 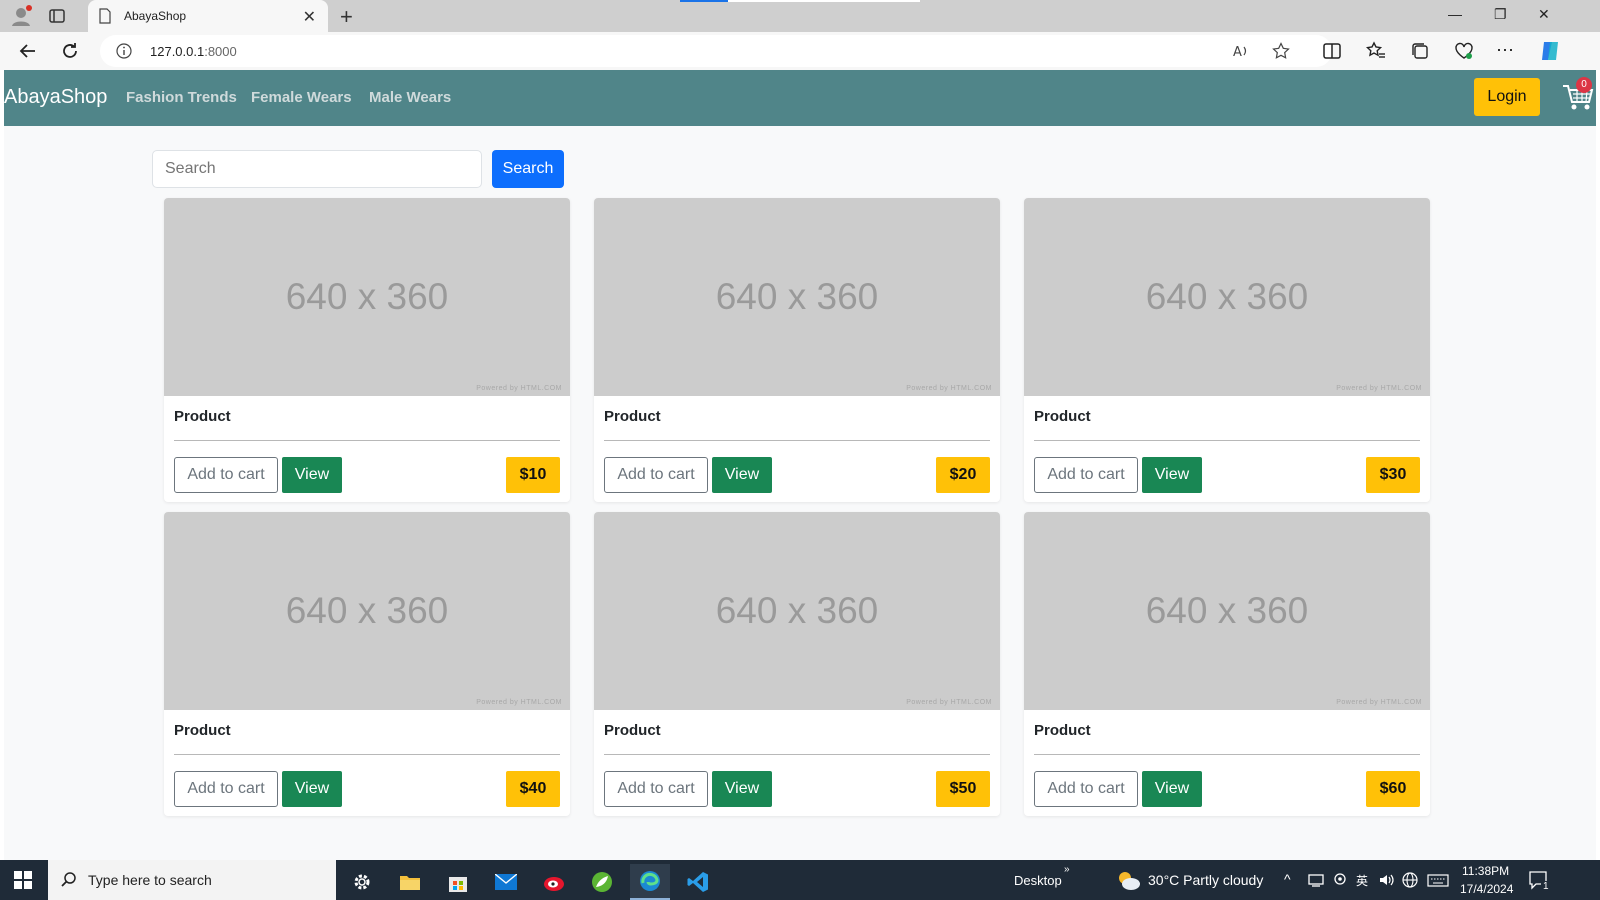 What do you see at coordinates (346, 17) in the screenshot?
I see `new-tab-icon: +` at bounding box center [346, 17].